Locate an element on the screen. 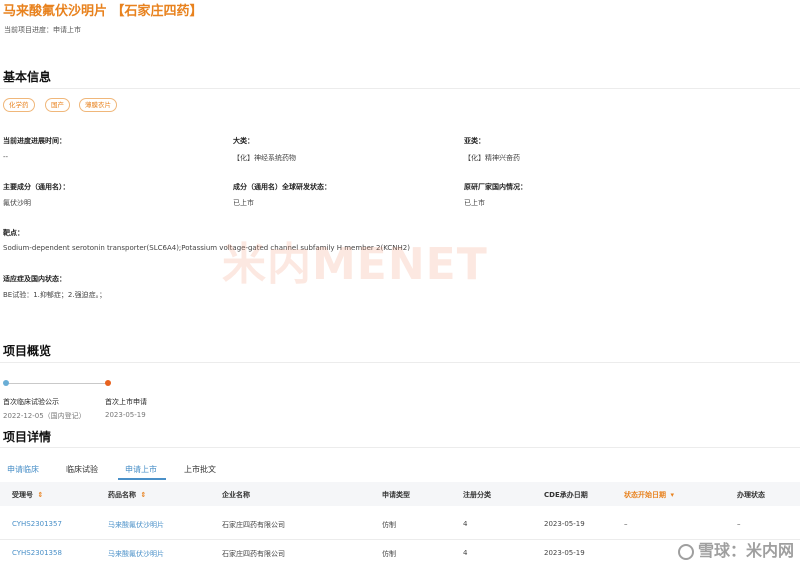 Image resolution: width=800 pixels, height=569 pixels. overview-heading: 项目概览 is located at coordinates (27, 351).